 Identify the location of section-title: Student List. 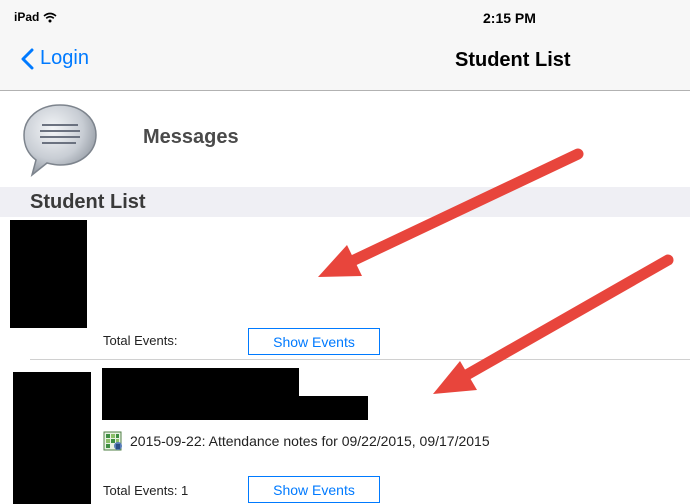
(88, 202).